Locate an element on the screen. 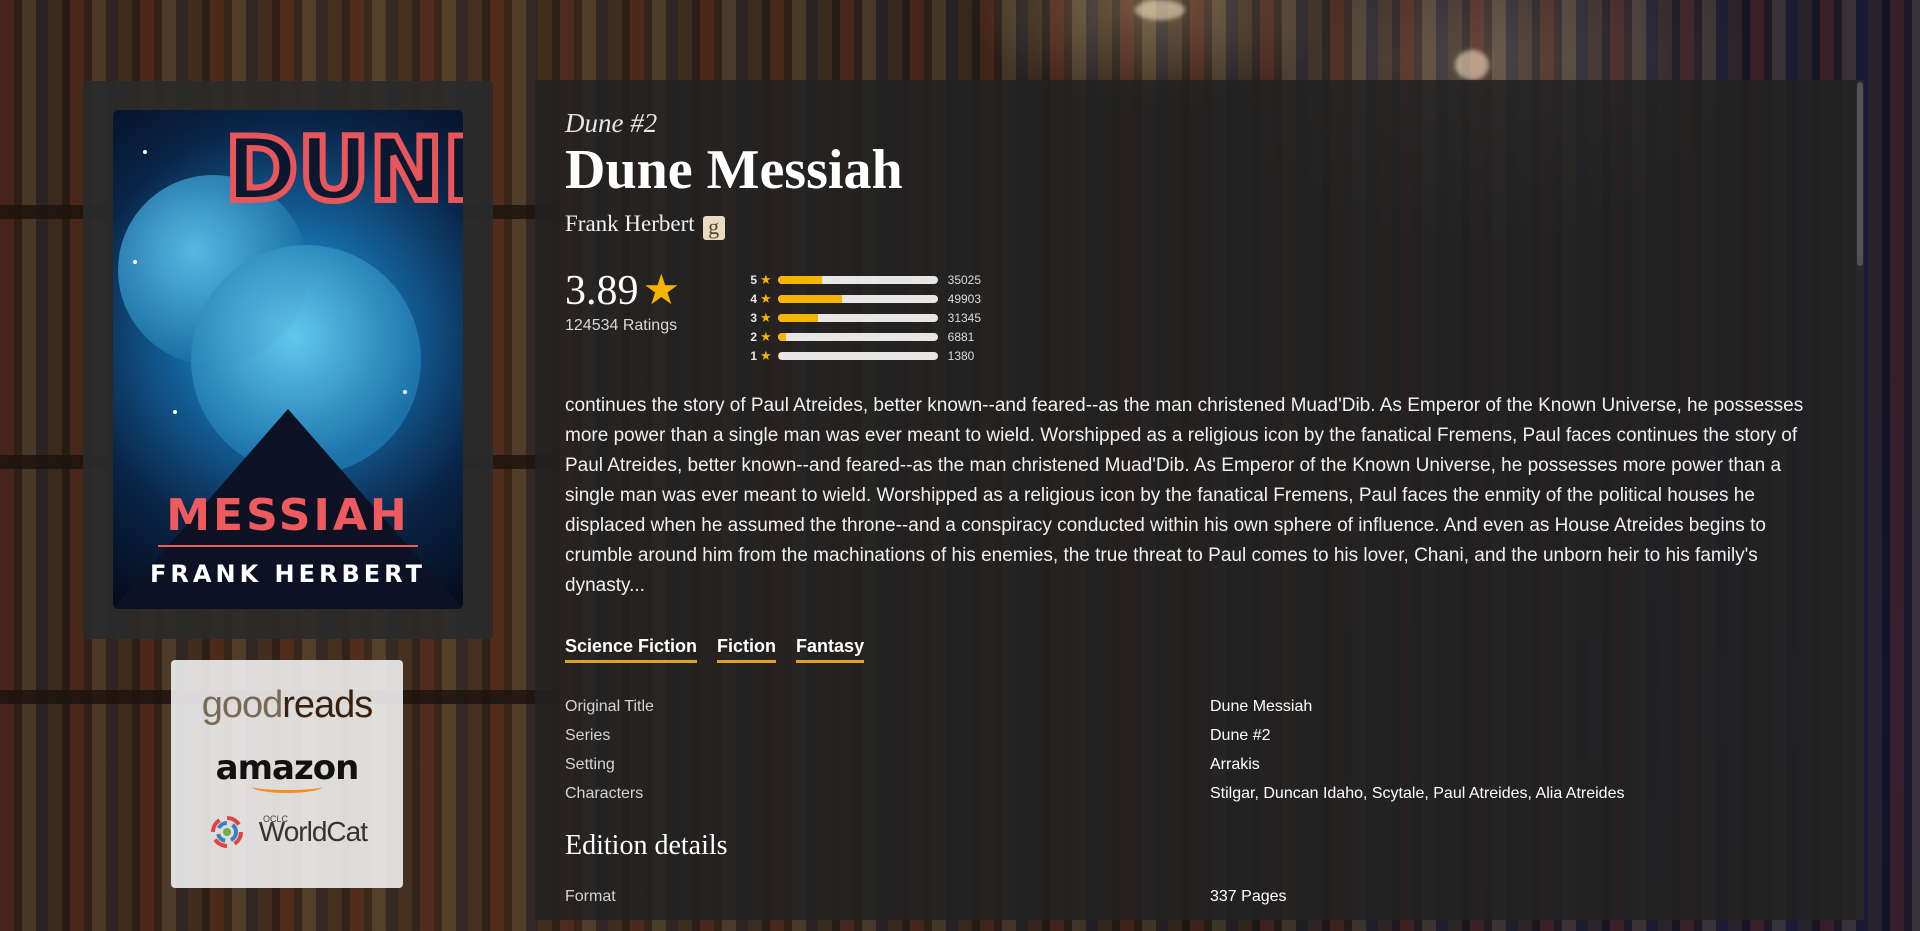 This screenshot has height=931, width=1920. edition-details-heading: Edition details is located at coordinates (646, 845).